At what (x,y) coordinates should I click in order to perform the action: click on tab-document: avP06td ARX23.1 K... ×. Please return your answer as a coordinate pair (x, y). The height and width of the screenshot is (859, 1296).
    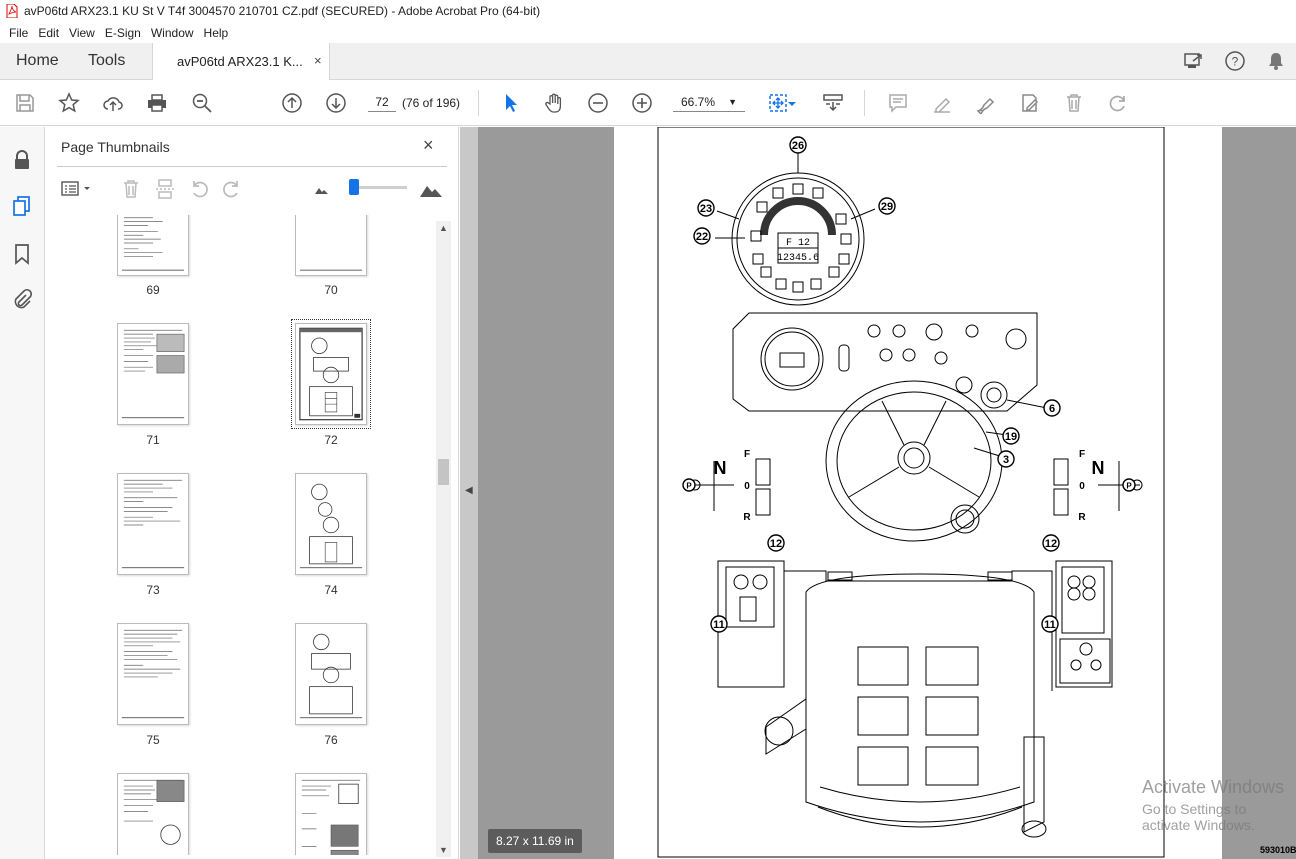
    Looking at the image, I should click on (241, 61).